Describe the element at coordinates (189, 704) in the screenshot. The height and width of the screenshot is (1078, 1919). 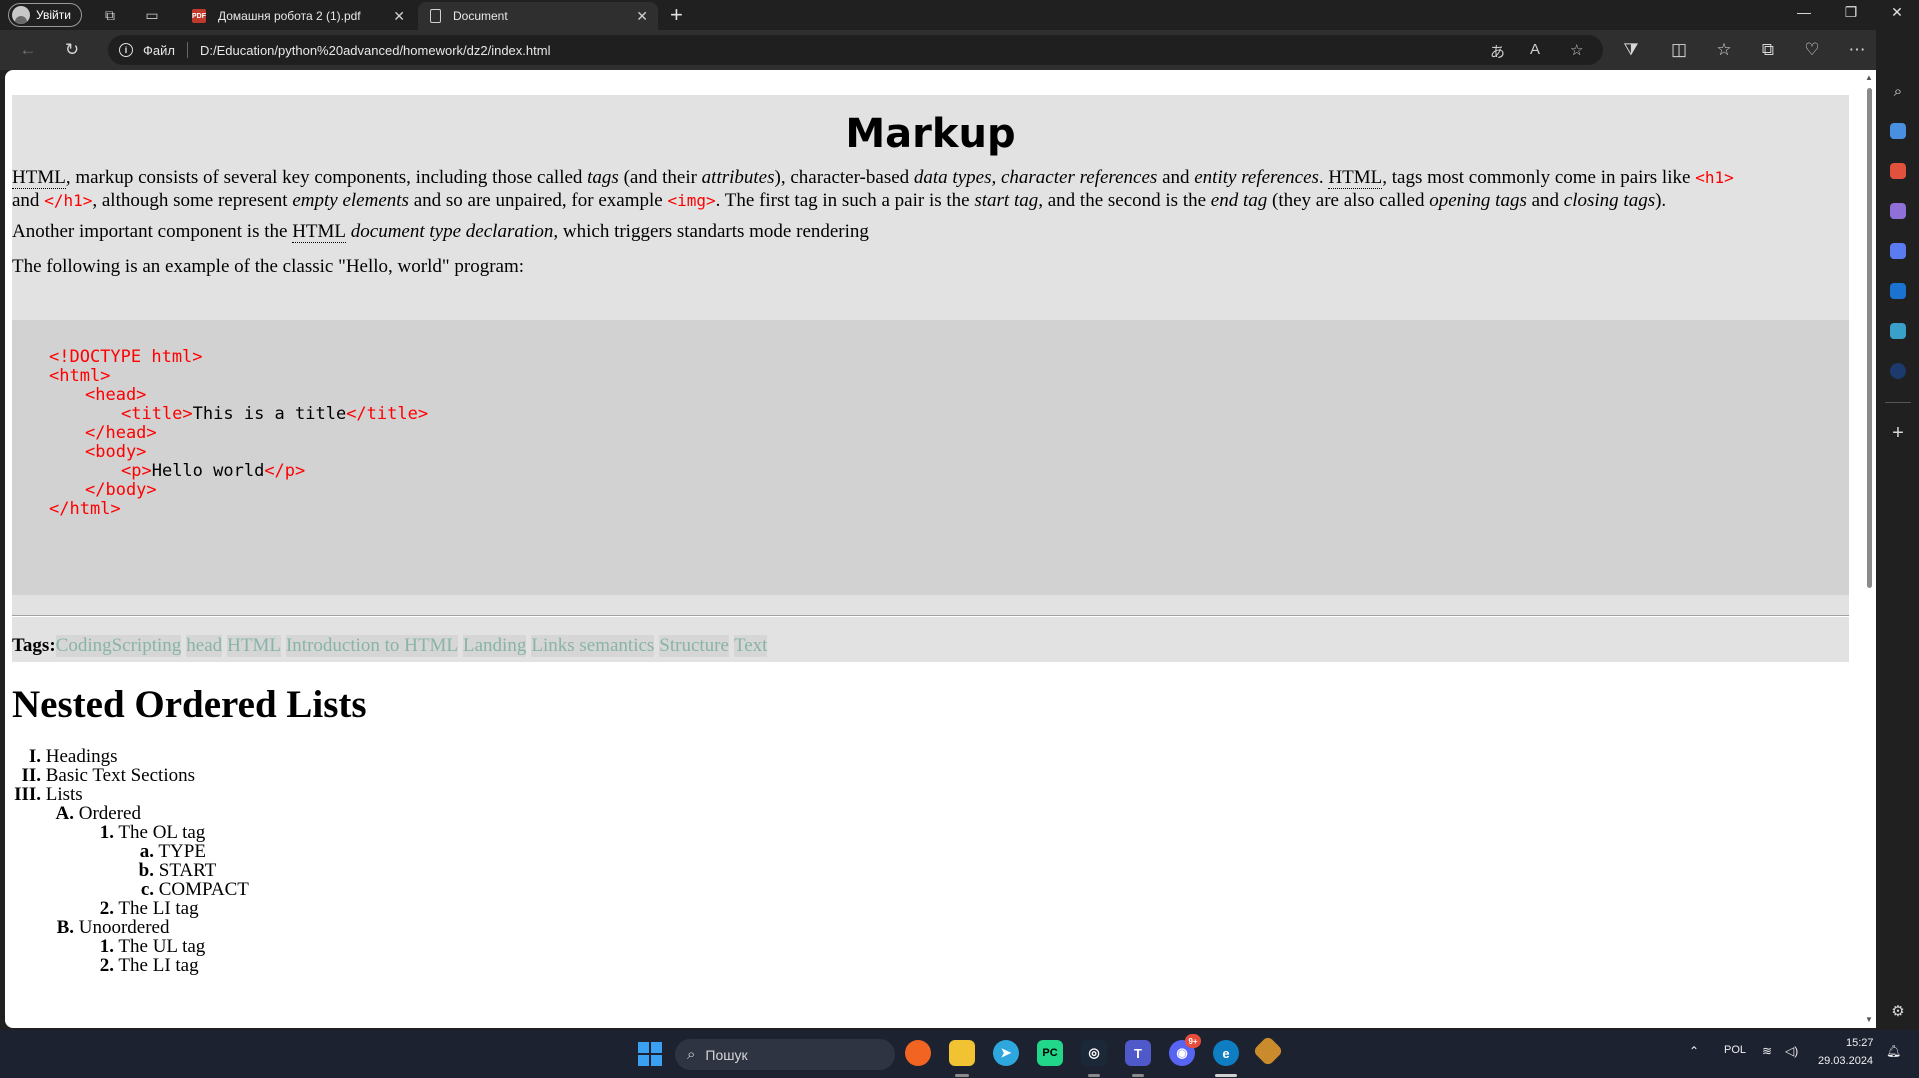
I see `nested-lists-heading: Nested Ordered Lists` at that location.